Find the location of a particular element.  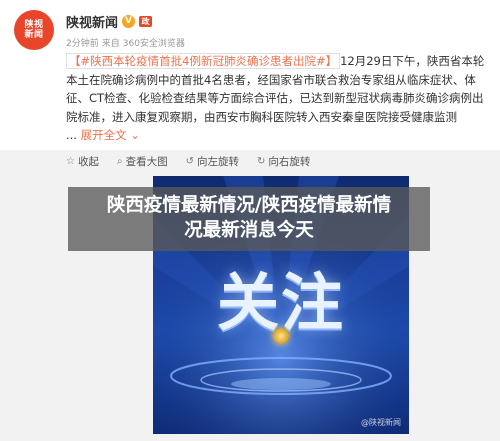

view-large-label: 查看大图 is located at coordinates (146, 162).